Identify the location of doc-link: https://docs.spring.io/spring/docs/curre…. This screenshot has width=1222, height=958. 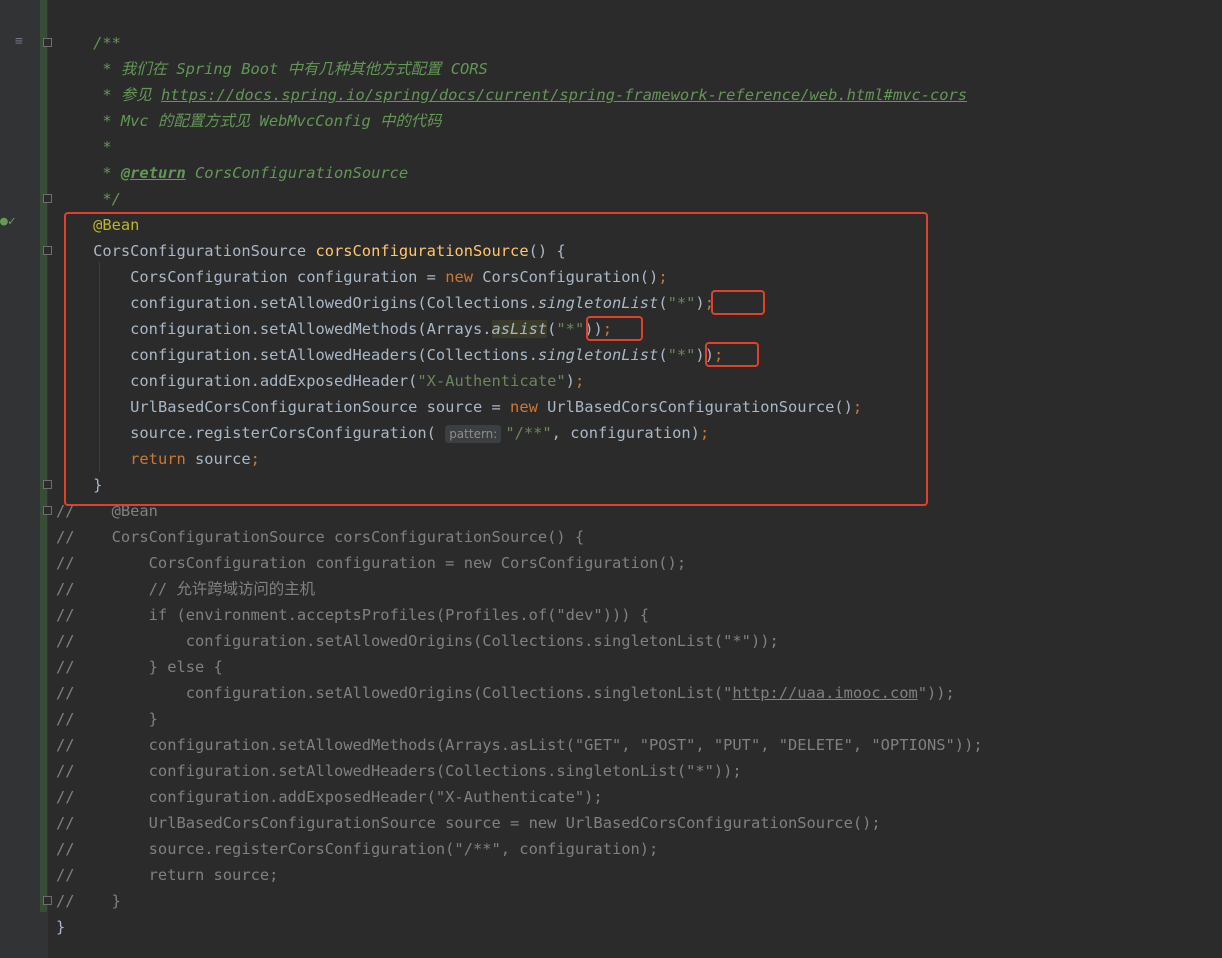
(564, 95).